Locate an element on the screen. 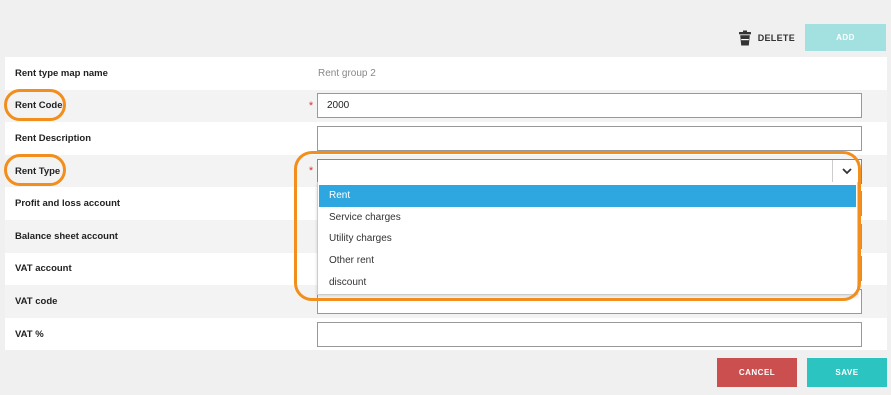 The height and width of the screenshot is (395, 891). row-vat-percent: VAT % is located at coordinates (446, 334).